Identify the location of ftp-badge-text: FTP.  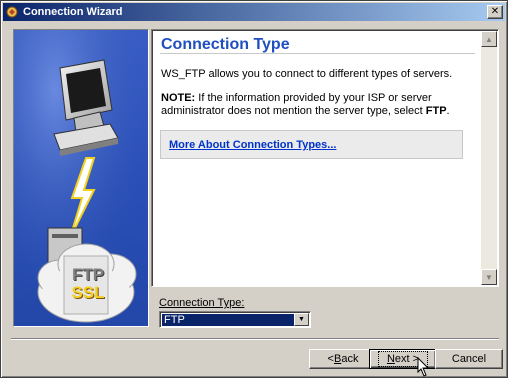
(88, 274).